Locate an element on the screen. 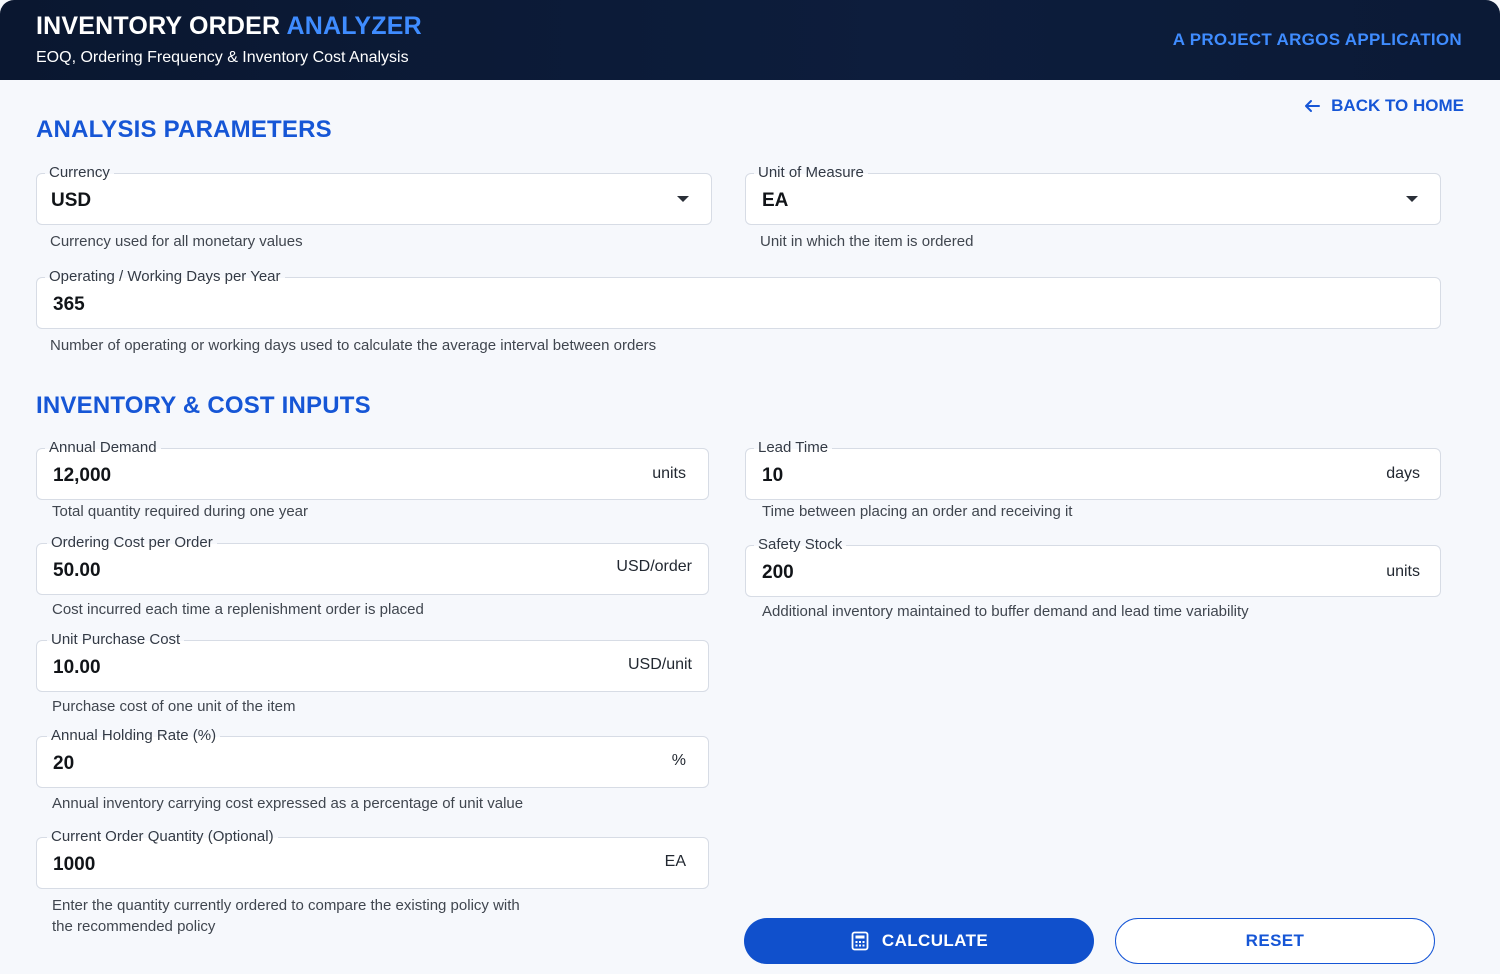 The height and width of the screenshot is (974, 1500). current-order-quantity-unit: EA is located at coordinates (675, 861).